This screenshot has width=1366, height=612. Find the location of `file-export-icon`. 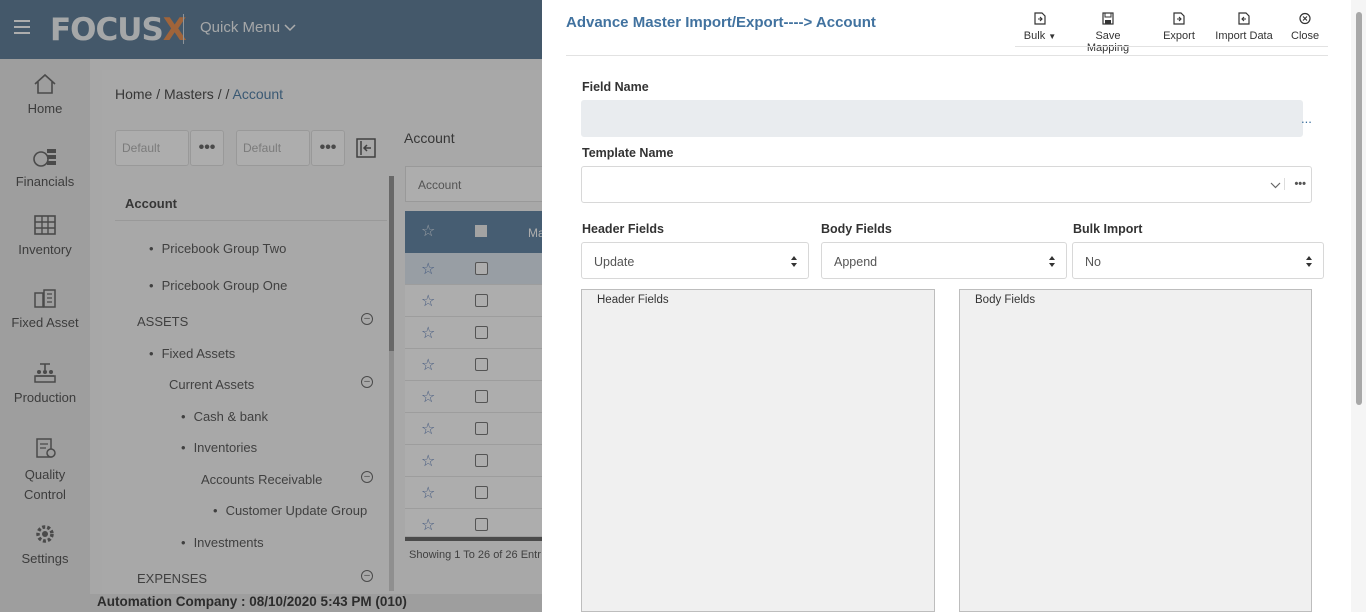

file-export-icon is located at coordinates (1179, 18).